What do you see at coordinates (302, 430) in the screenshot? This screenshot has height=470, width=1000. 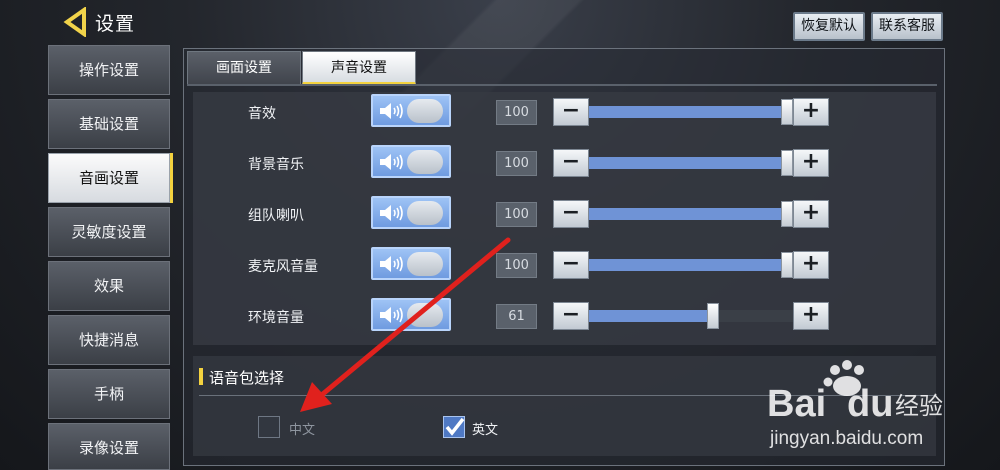 I see `chinese-label: 中文` at bounding box center [302, 430].